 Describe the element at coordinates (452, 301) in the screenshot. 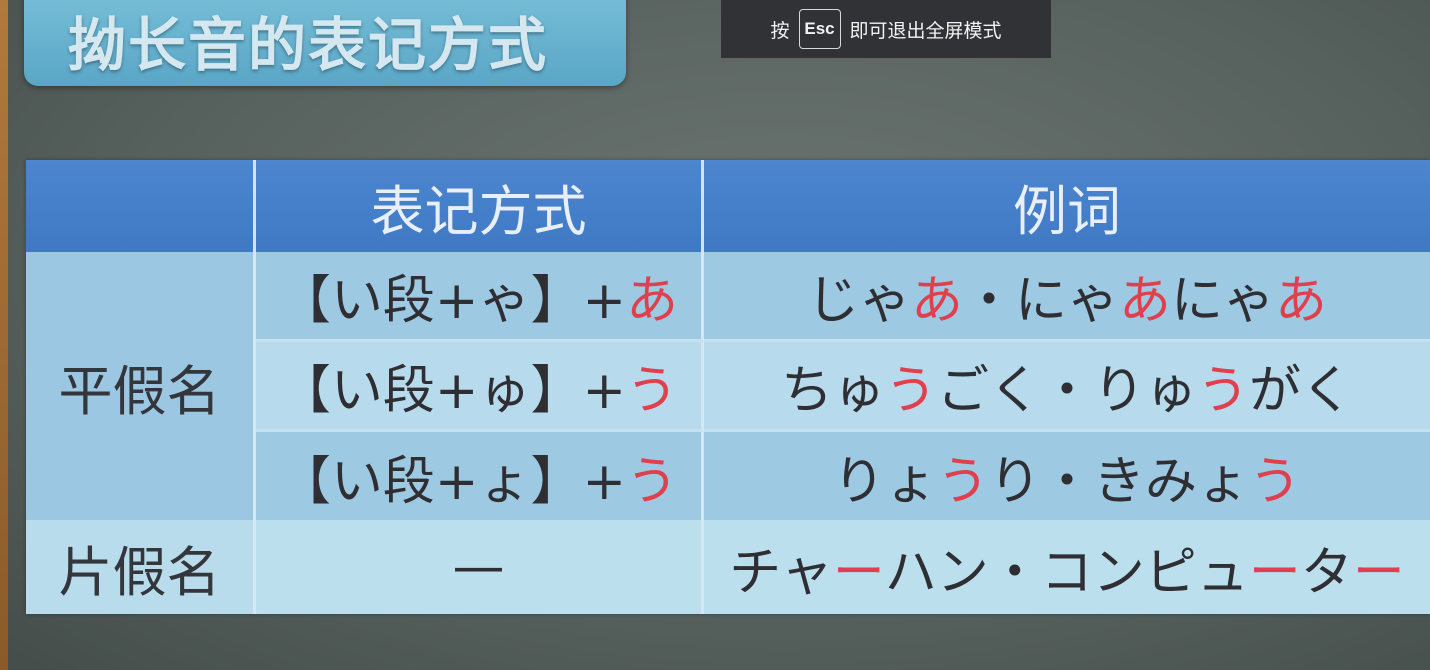

I see `kana-text: 【い段+ゃ】+` at that location.